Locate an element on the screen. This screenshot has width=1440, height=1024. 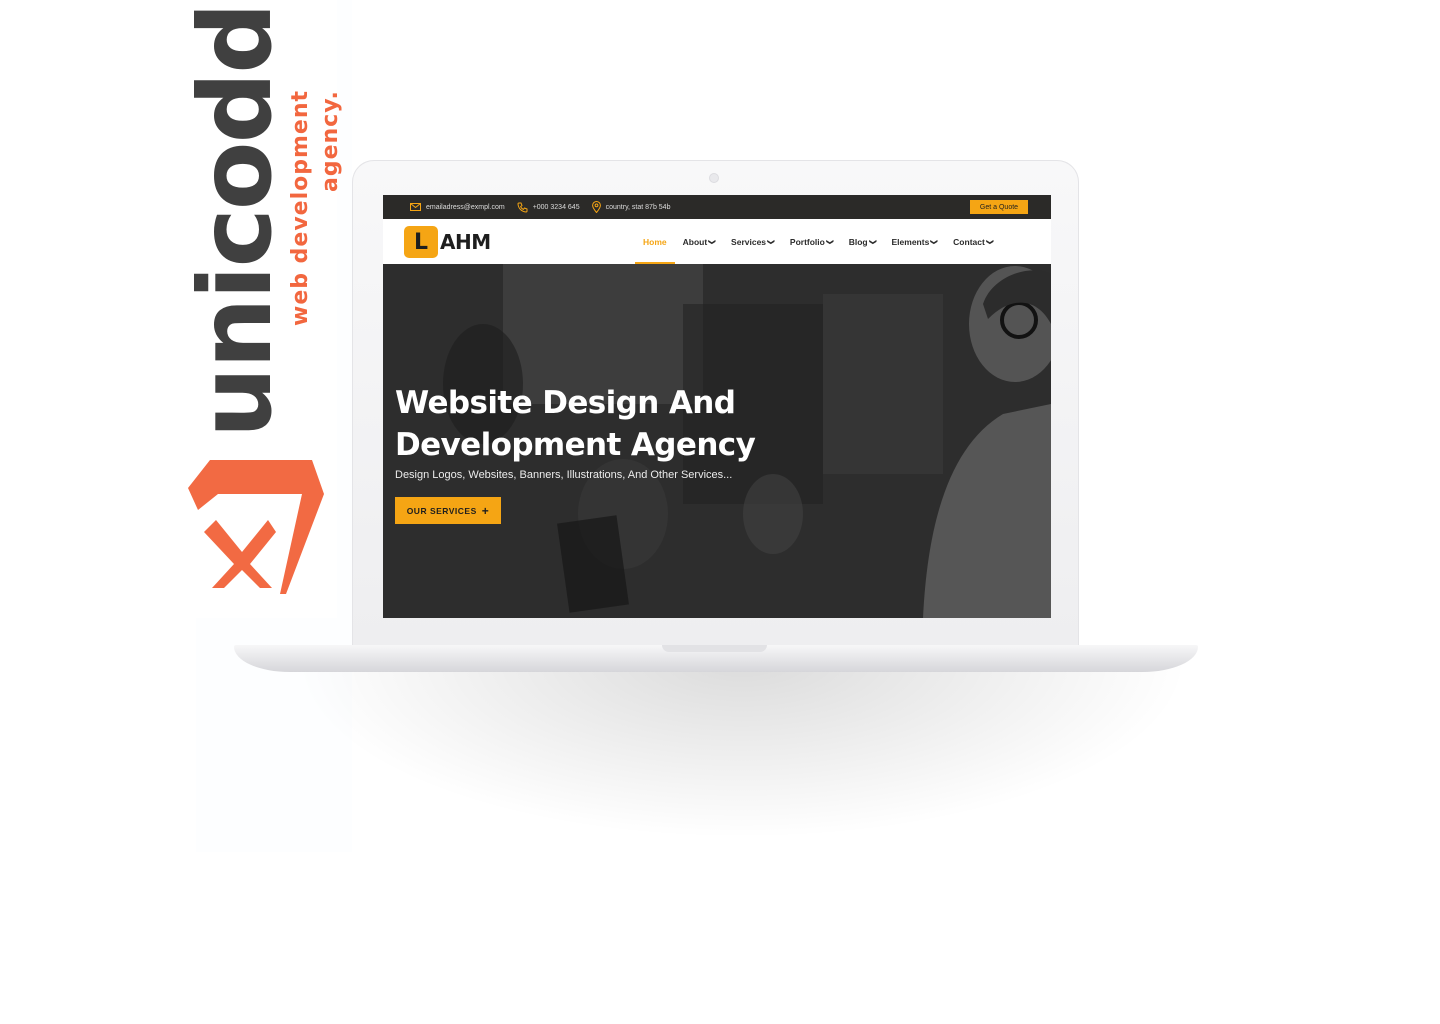
site-logo-mark: L is located at coordinates (421, 242).